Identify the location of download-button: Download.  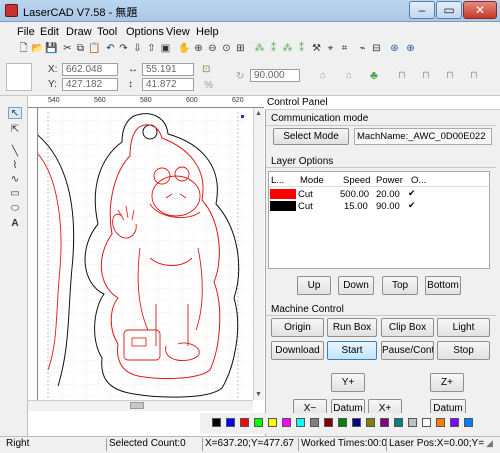
(297, 350).